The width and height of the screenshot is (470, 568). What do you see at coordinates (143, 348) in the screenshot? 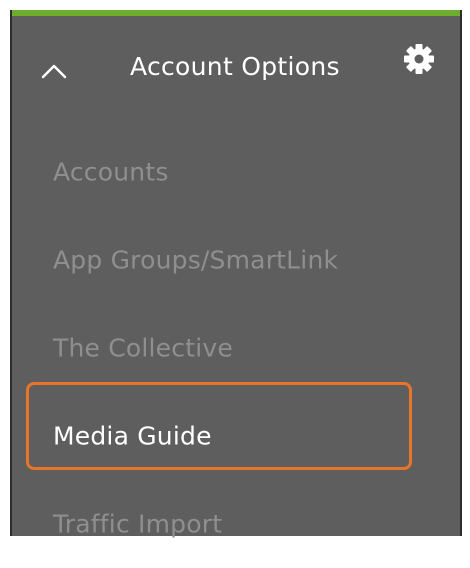
I see `menu-item-label: The Collective` at bounding box center [143, 348].